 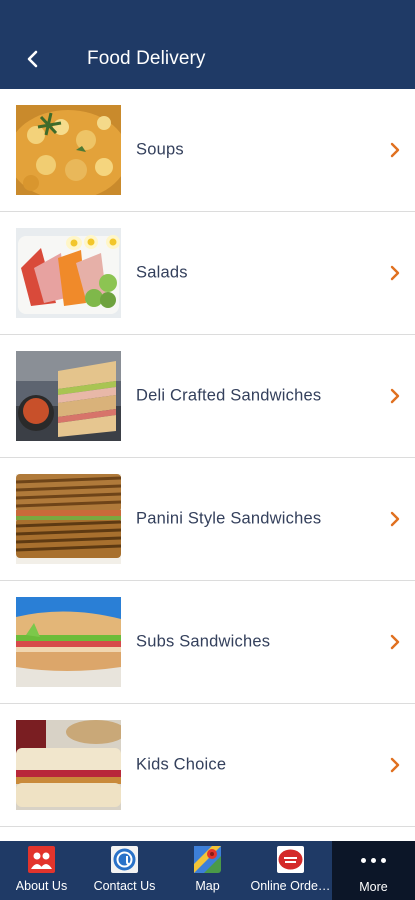 What do you see at coordinates (68, 765) in the screenshot?
I see `kids-sandwich-photo` at bounding box center [68, 765].